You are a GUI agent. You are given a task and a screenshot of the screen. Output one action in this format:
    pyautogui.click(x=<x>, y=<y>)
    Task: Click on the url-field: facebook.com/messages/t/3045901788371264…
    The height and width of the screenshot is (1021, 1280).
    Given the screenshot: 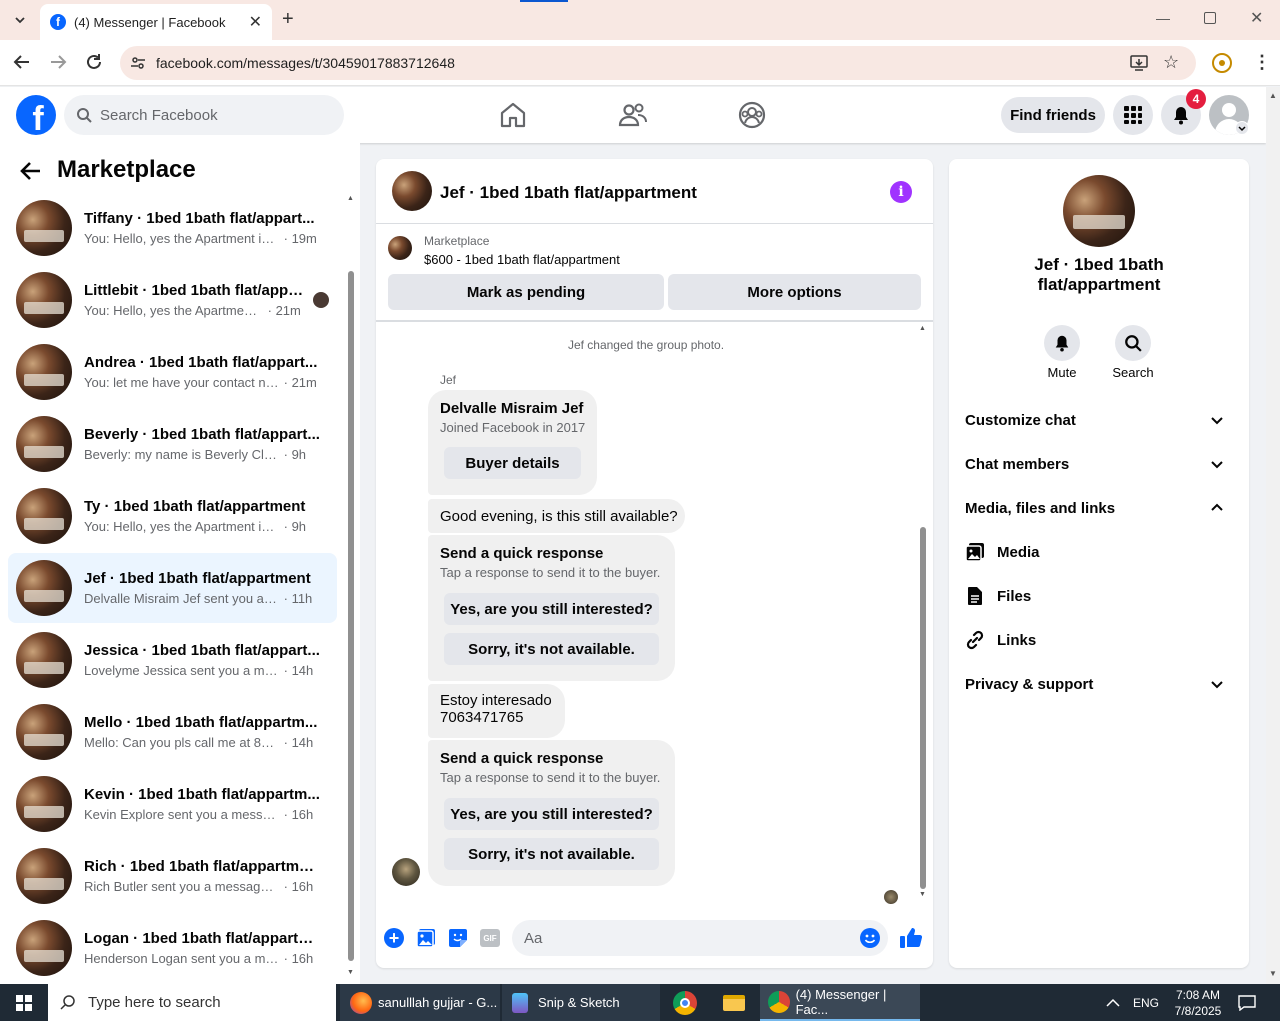 What is the action you would take?
    pyautogui.click(x=658, y=63)
    